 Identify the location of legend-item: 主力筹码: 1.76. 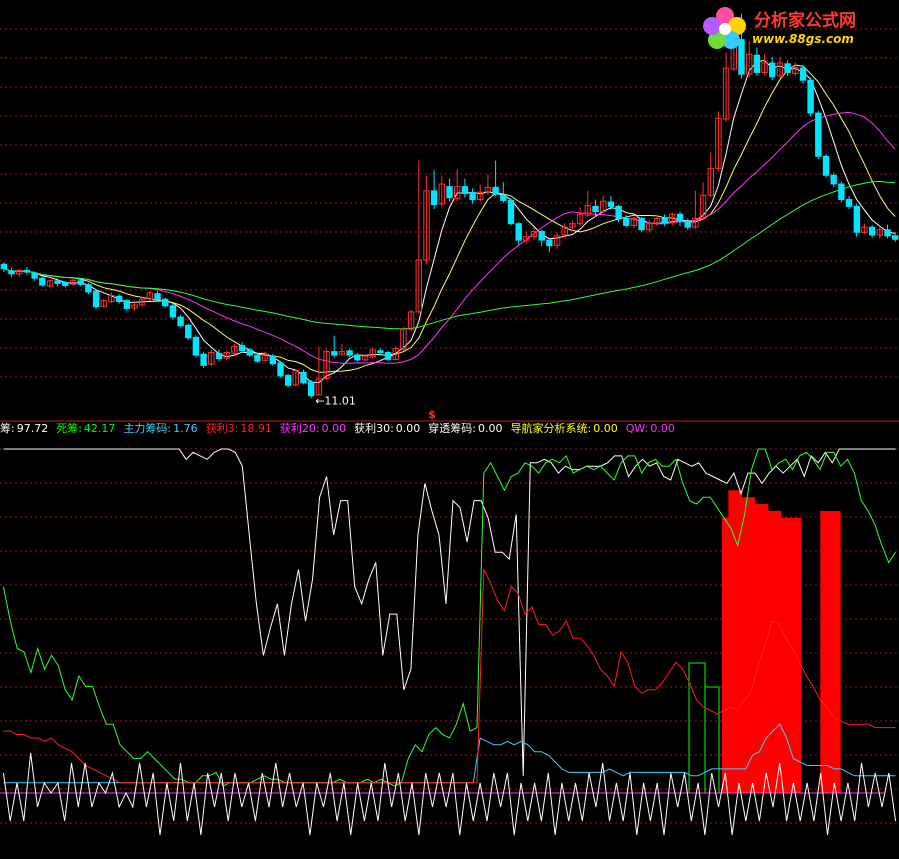
(162, 428).